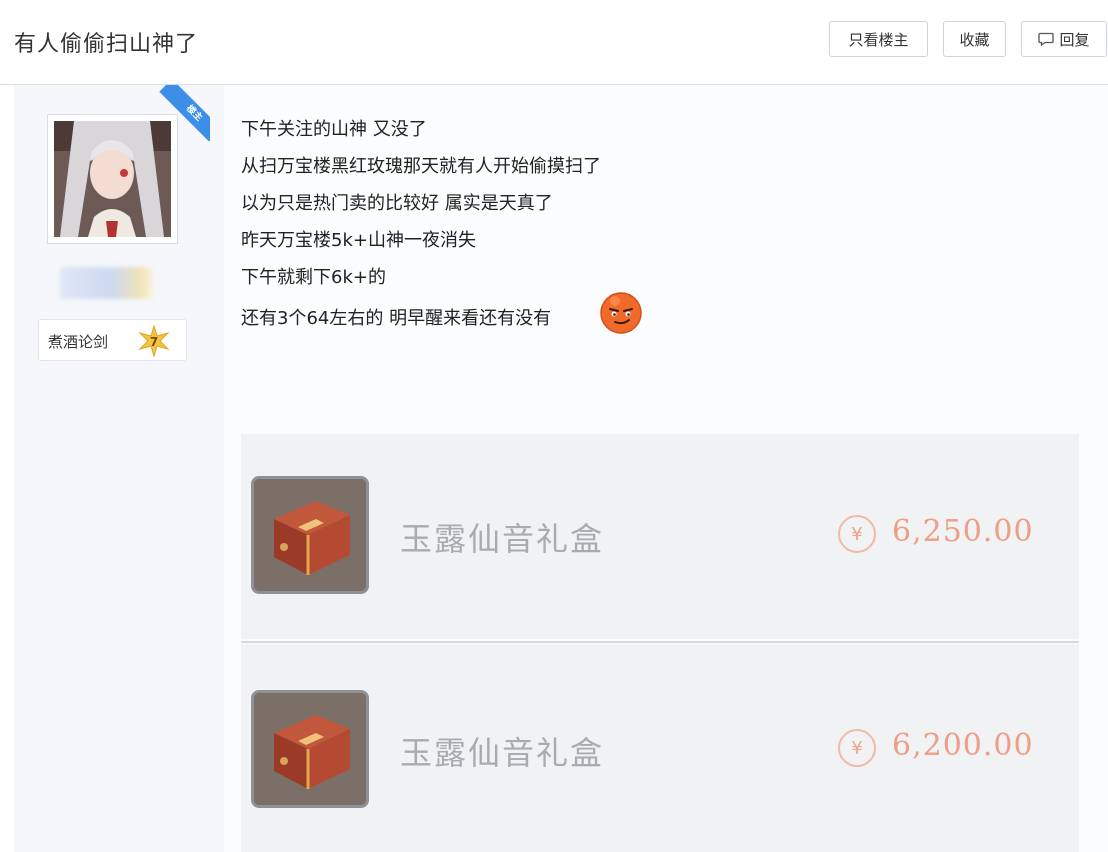 The width and height of the screenshot is (1108, 852). I want to click on level-badge: 煮酒论剑 7, so click(112, 340).